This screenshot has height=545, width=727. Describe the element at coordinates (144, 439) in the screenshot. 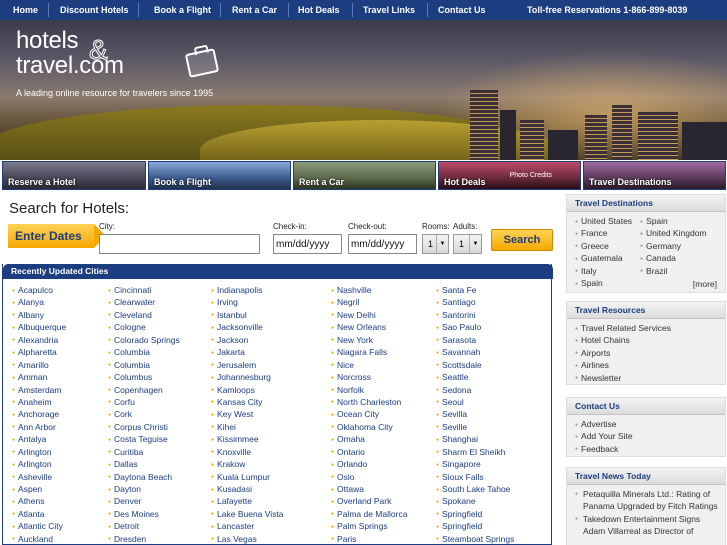

I see `city-link: Costa Teguise` at that location.